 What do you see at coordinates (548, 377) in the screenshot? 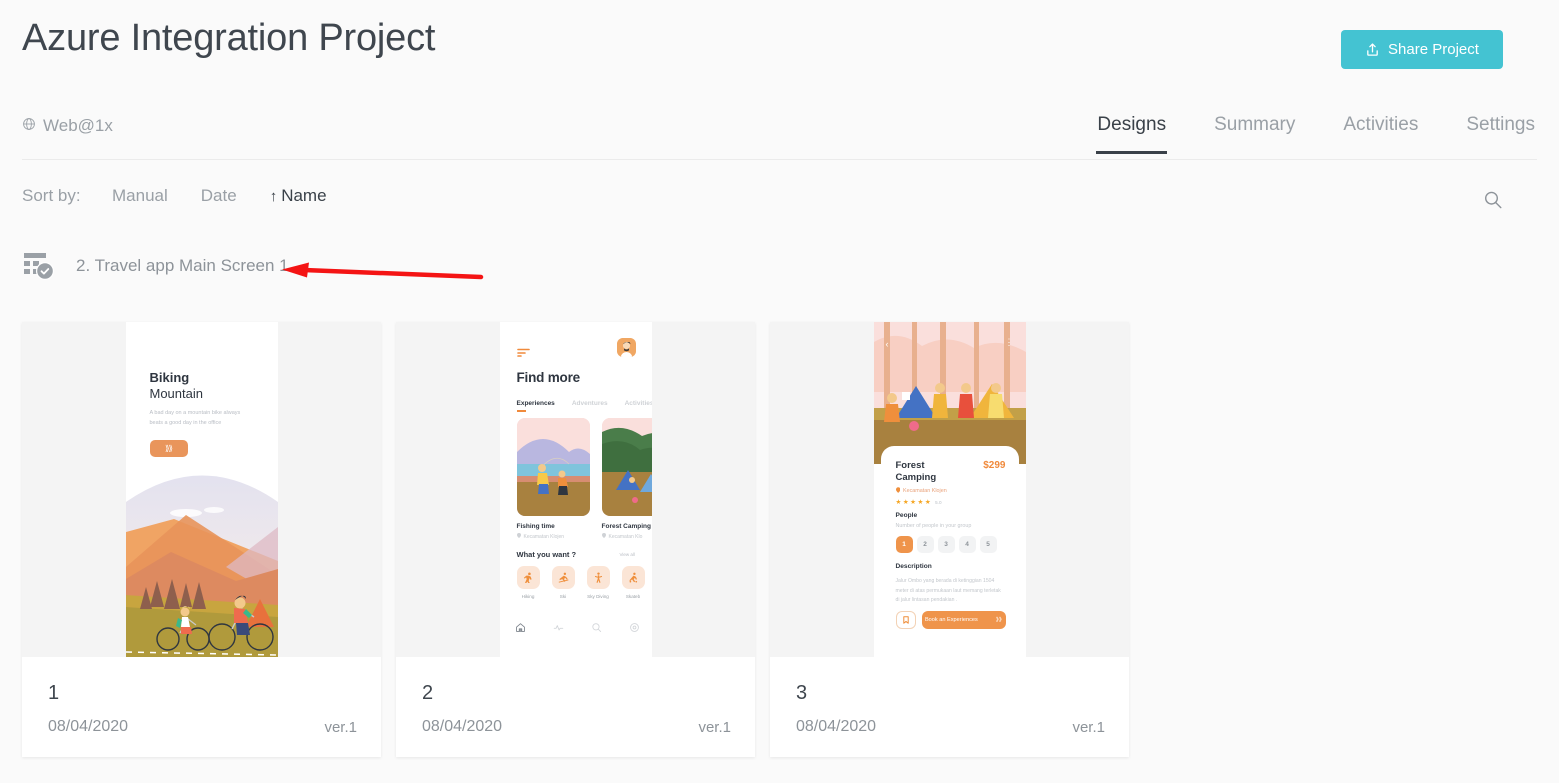
I see `thumb2-heading: Find more` at bounding box center [548, 377].